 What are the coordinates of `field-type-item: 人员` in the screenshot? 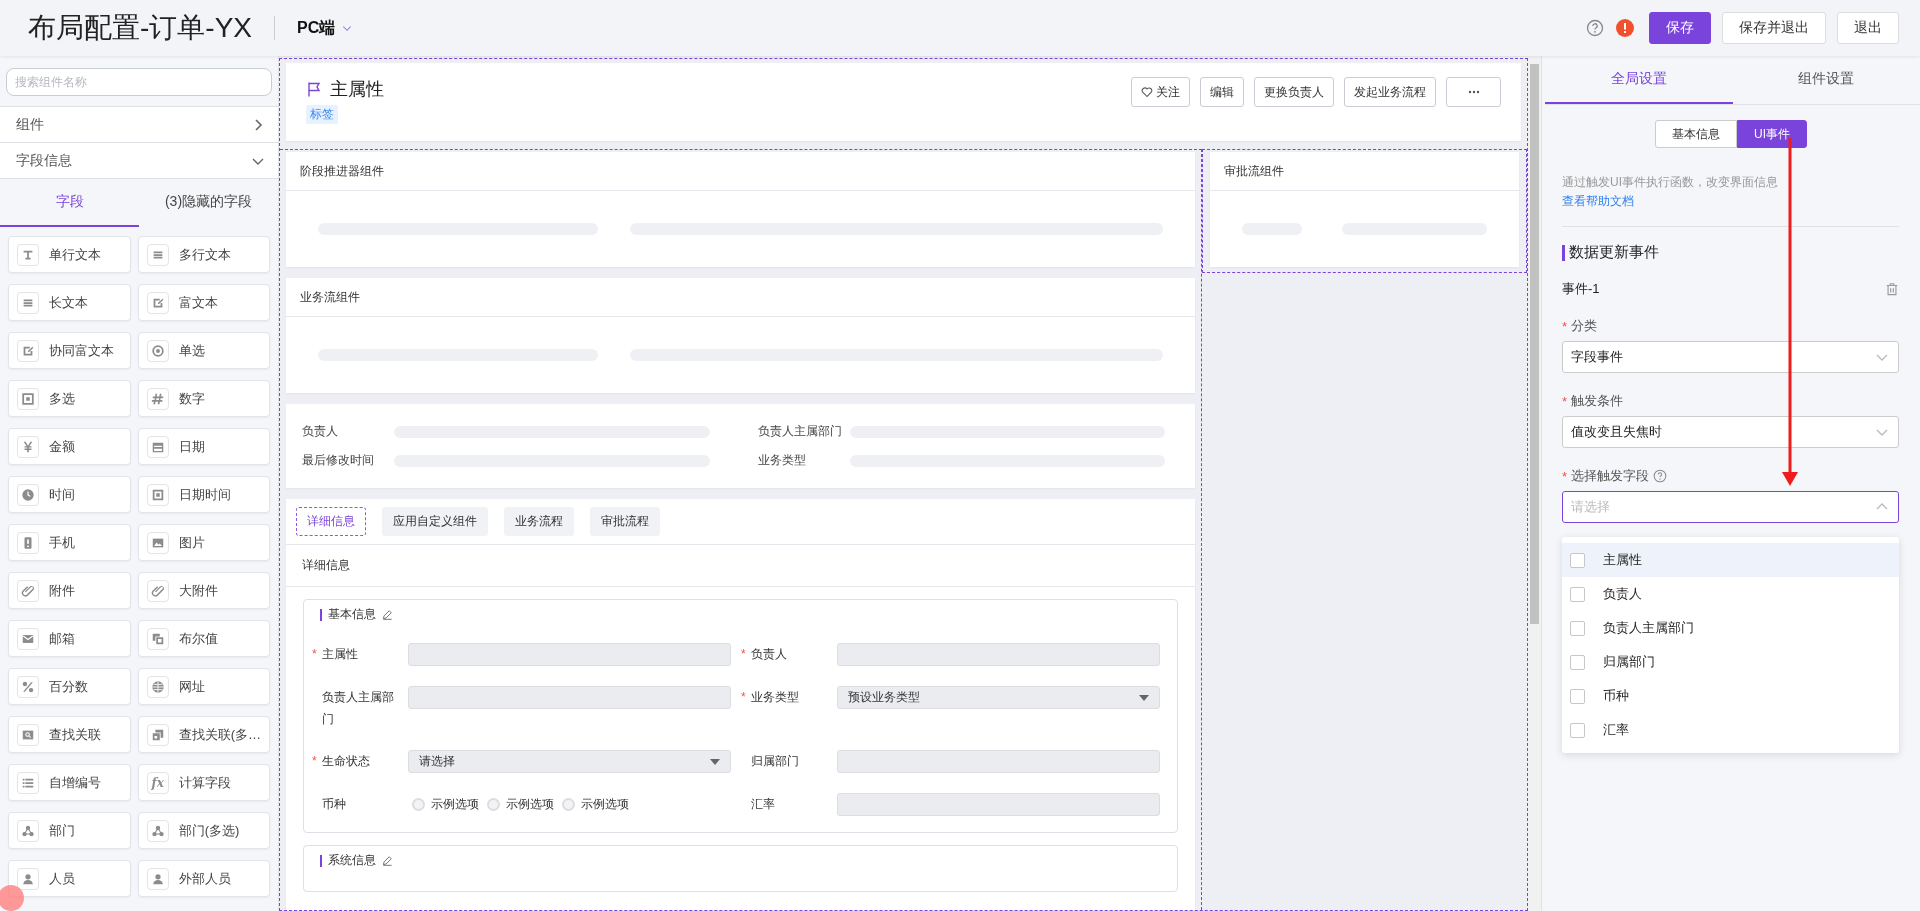 It's located at (69, 878).